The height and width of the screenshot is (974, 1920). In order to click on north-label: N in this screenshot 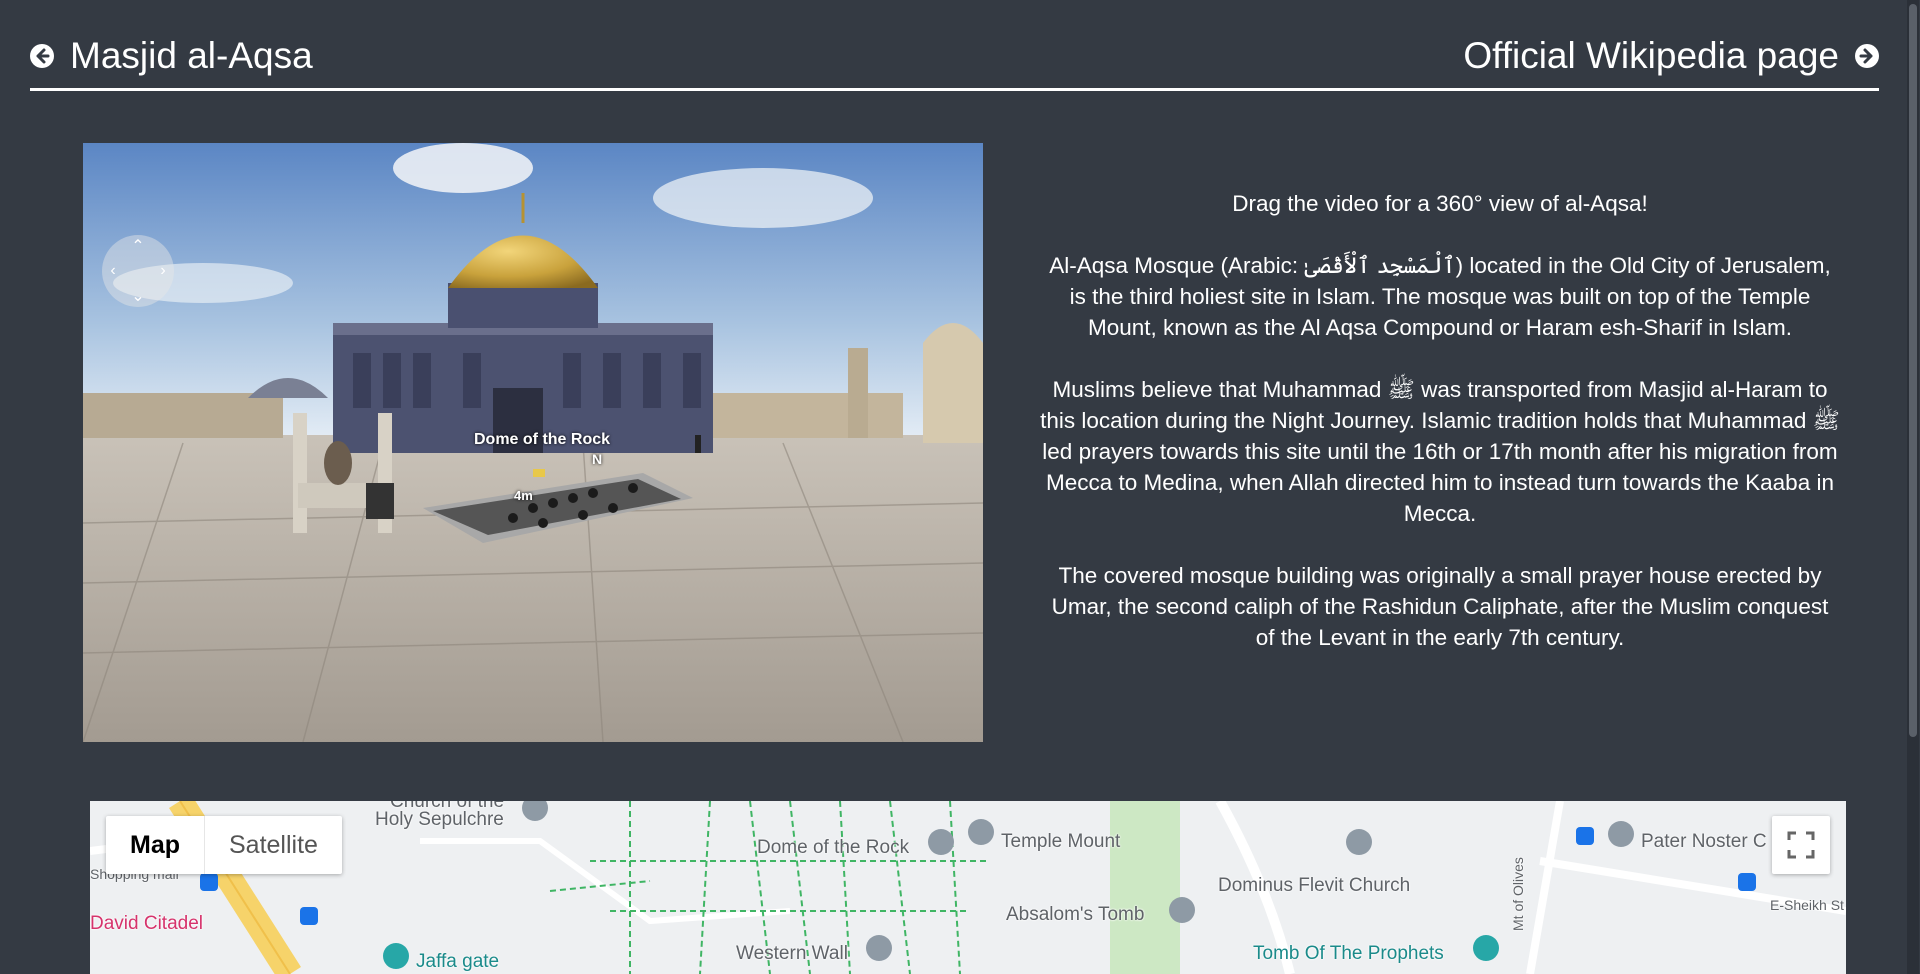, I will do `click(597, 459)`.